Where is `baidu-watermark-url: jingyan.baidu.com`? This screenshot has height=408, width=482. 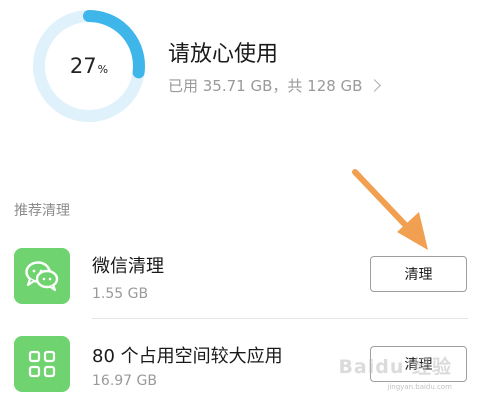
baidu-watermark-url: jingyan.baidu.com is located at coordinates (419, 387).